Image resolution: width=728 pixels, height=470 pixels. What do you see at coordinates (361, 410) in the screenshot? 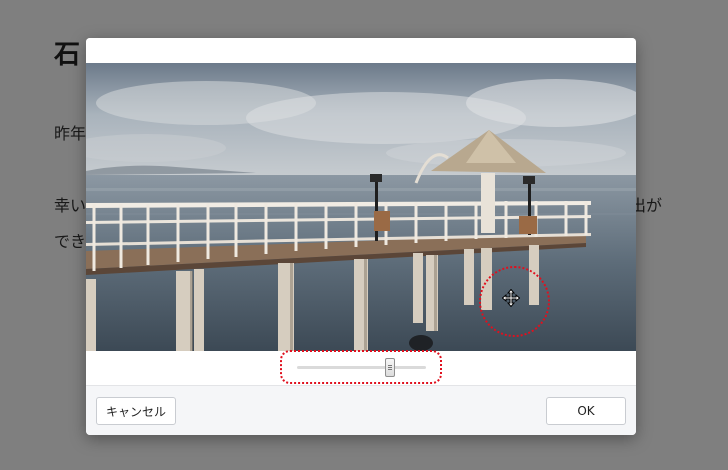
I see `dialog-footer: キャンセル OK` at bounding box center [361, 410].